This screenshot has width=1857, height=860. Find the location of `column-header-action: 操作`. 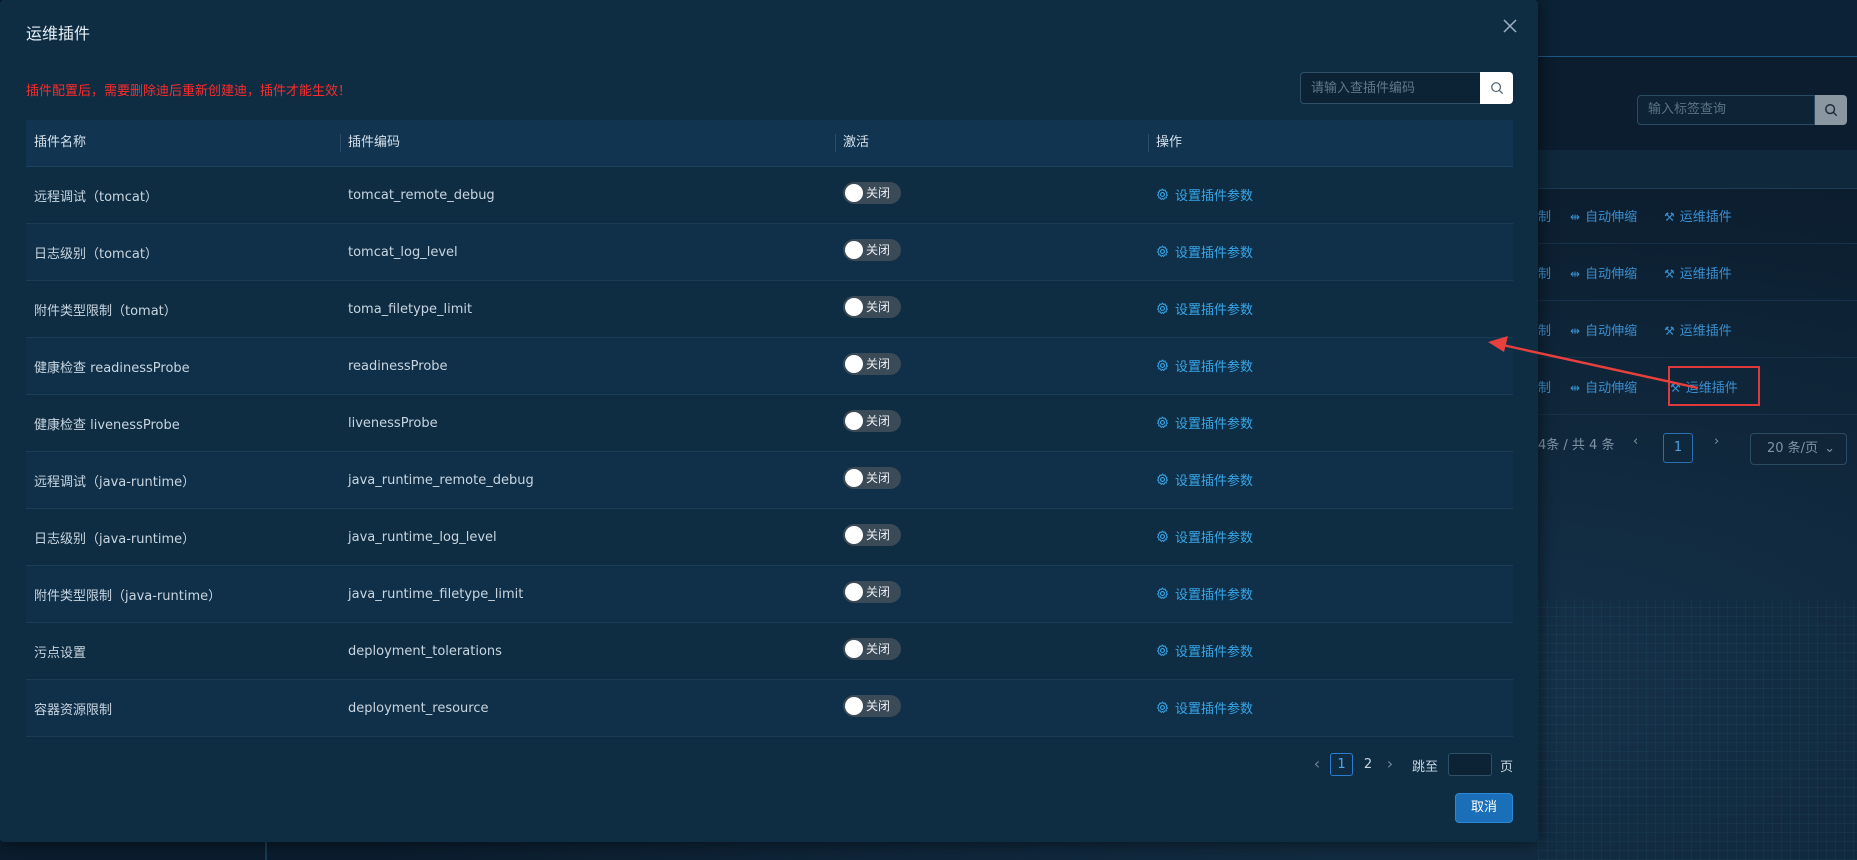

column-header-action: 操作 is located at coordinates (1330, 143).